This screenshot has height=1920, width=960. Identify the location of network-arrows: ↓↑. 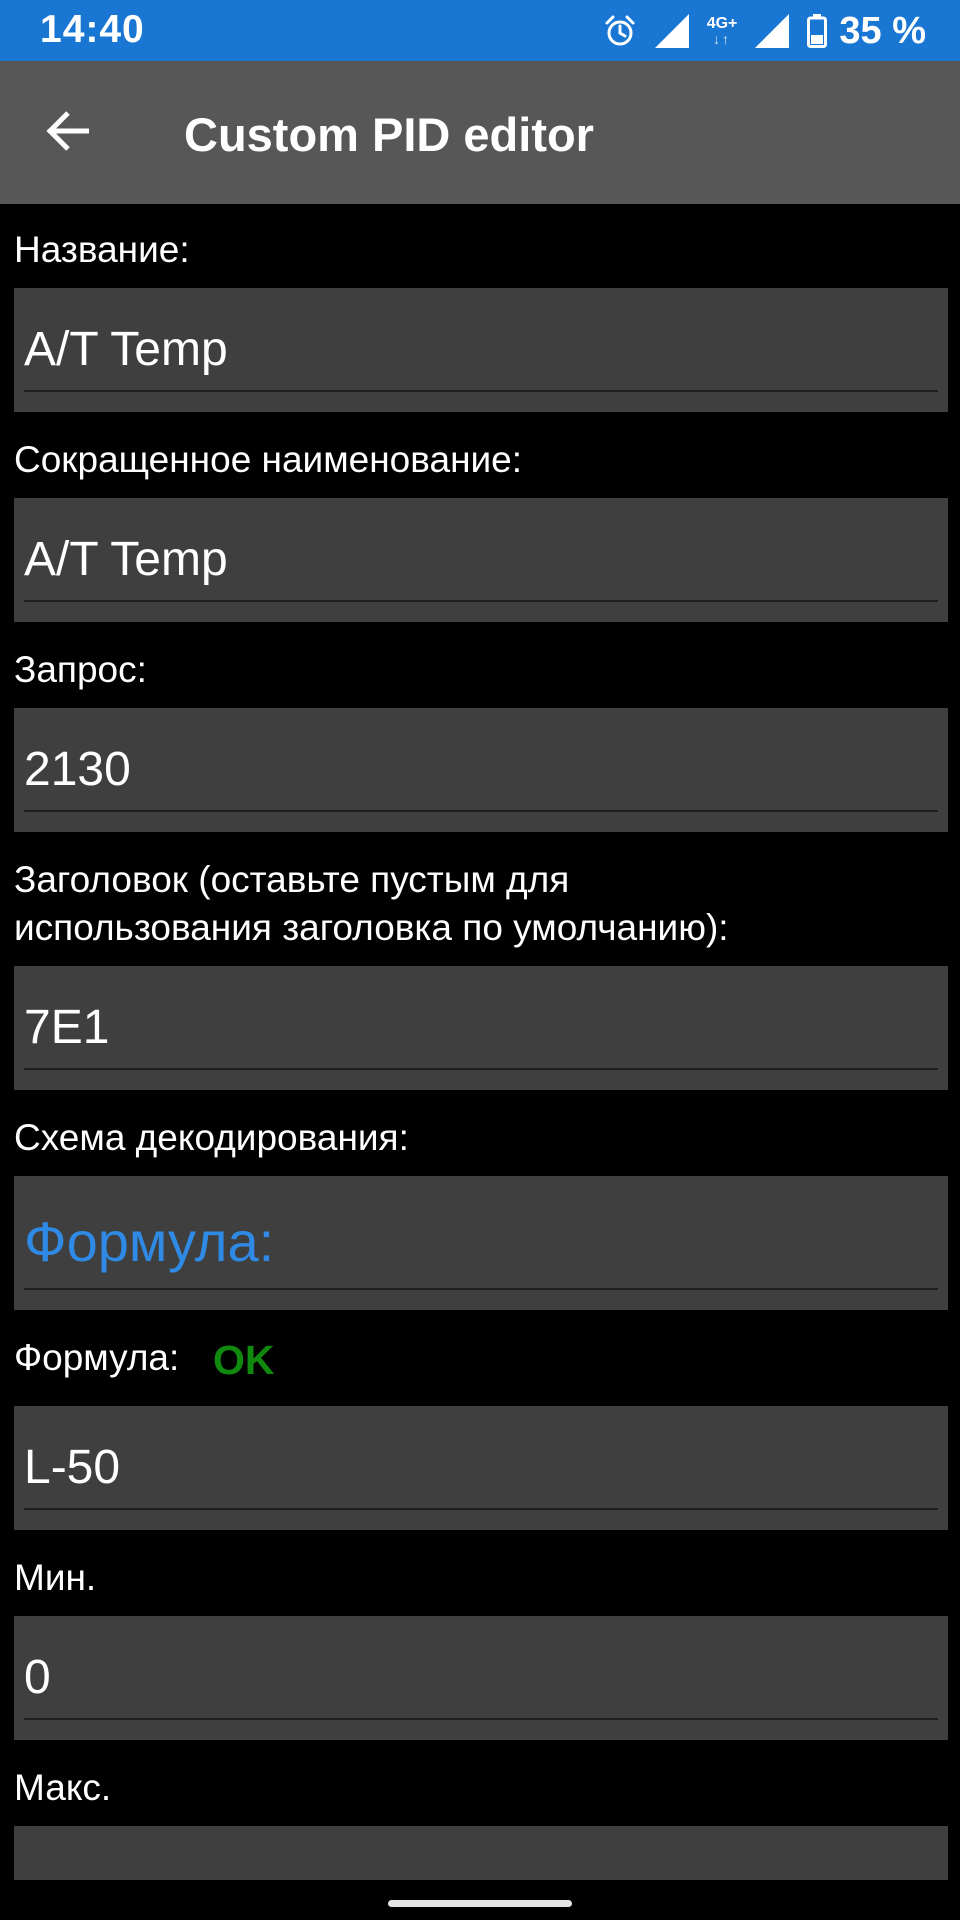
(722, 39).